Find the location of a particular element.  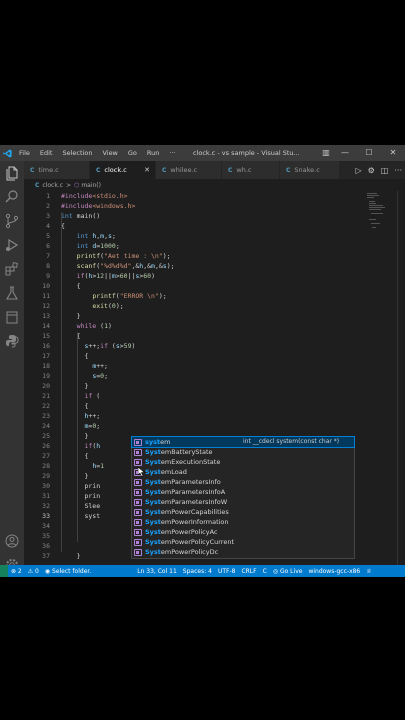

code-line: syst is located at coordinates (80, 516).